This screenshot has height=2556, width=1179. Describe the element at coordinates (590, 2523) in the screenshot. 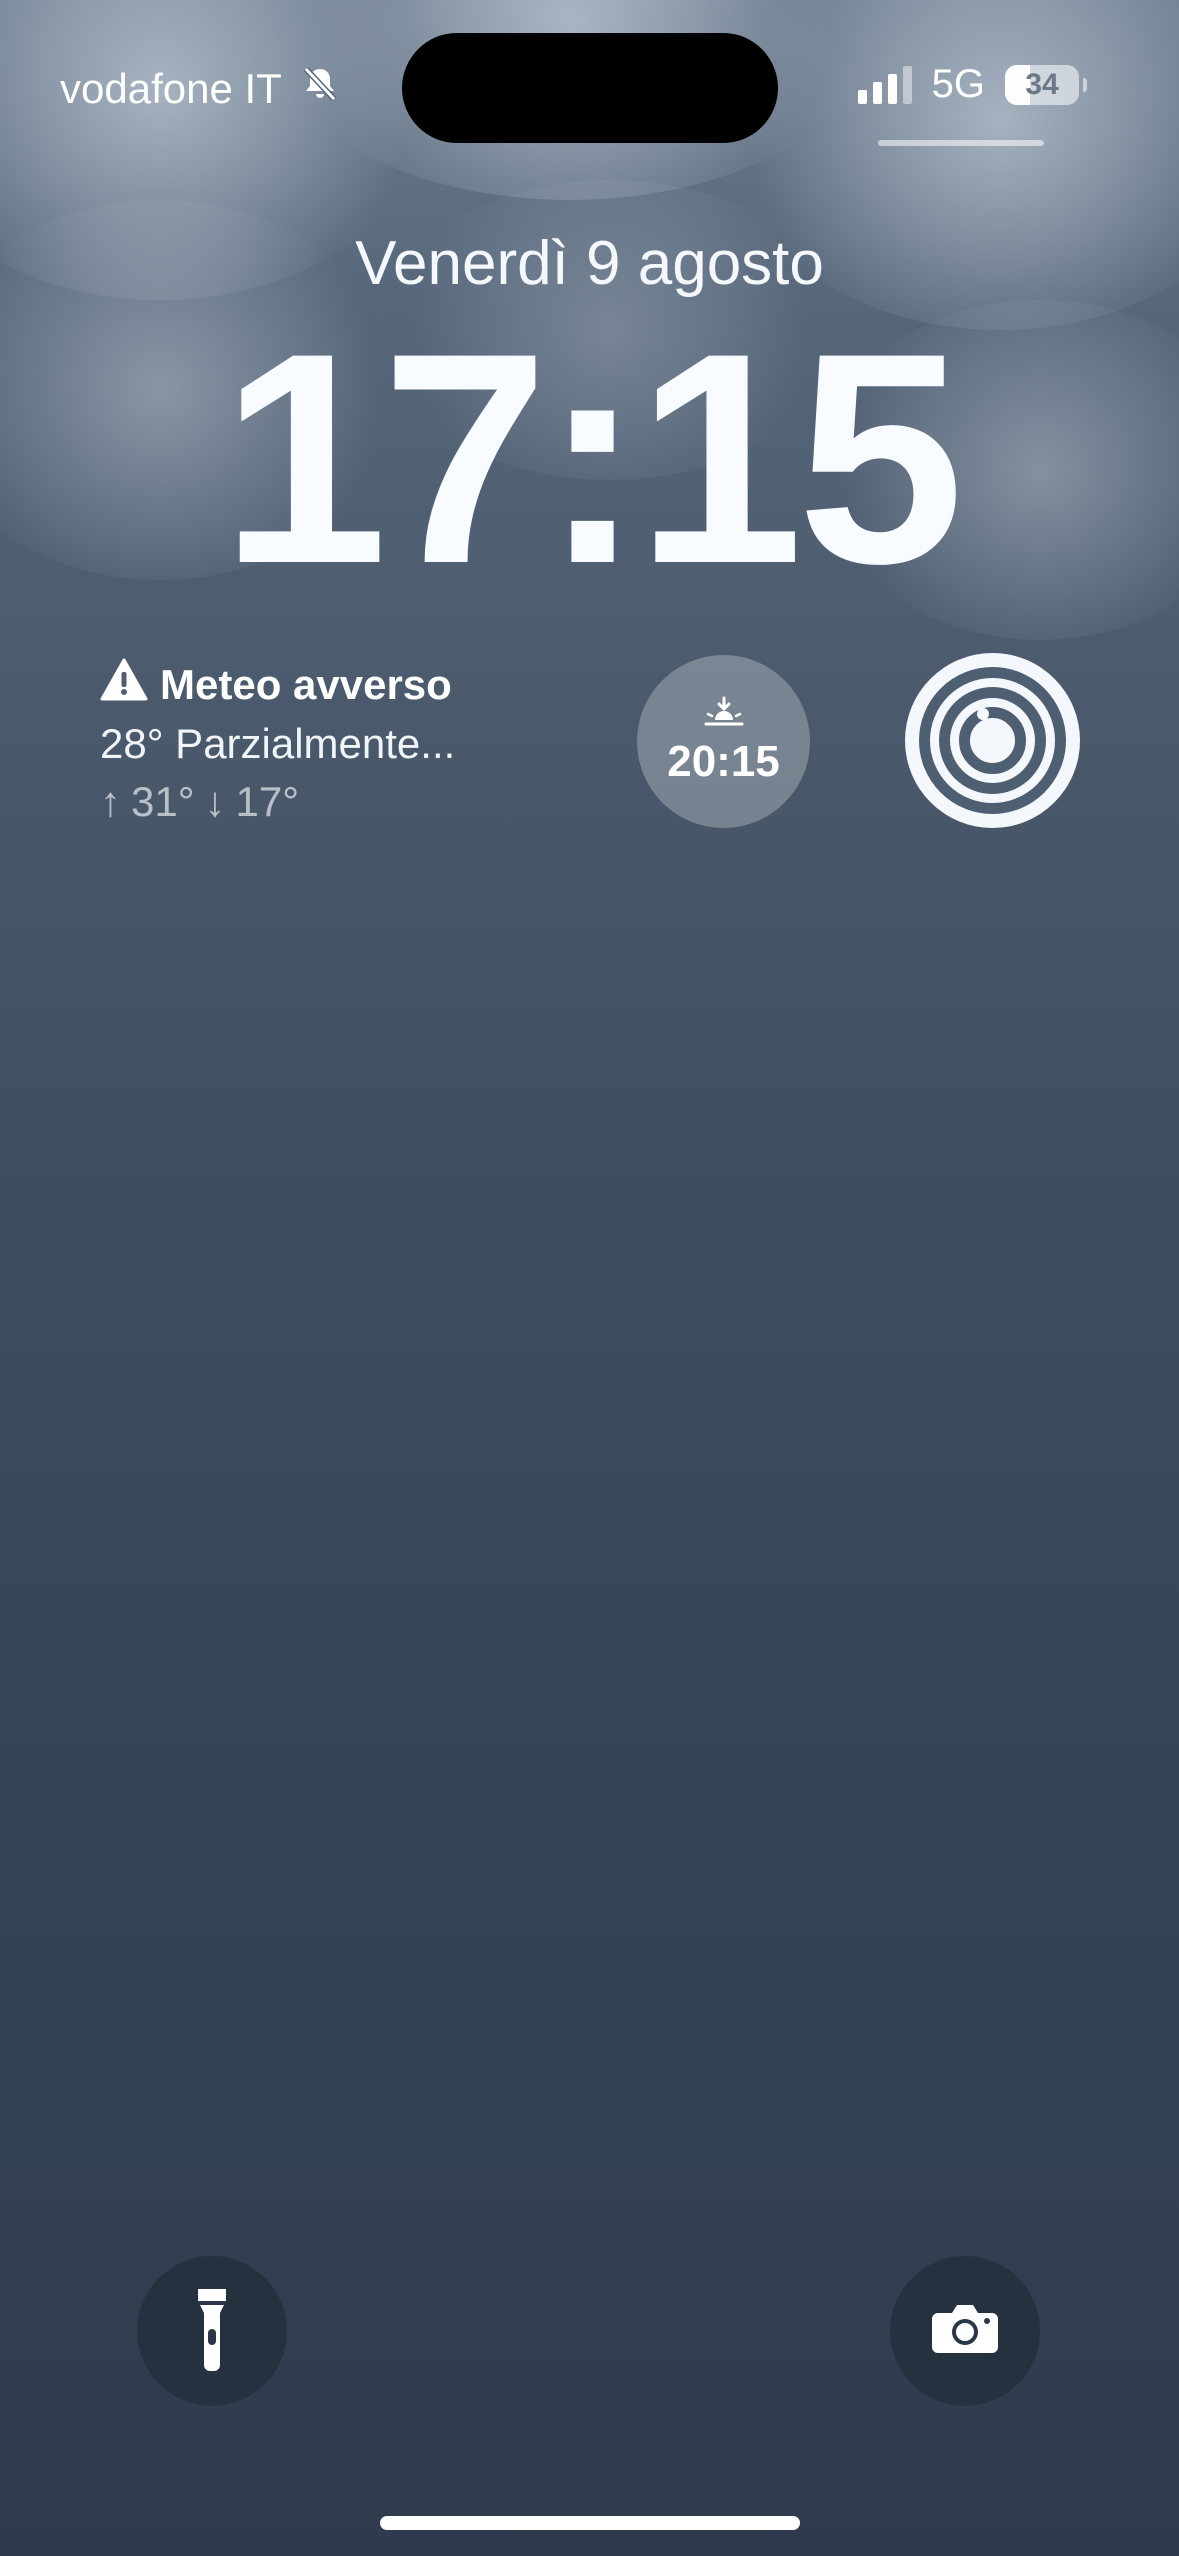

I see `home-indicator` at that location.